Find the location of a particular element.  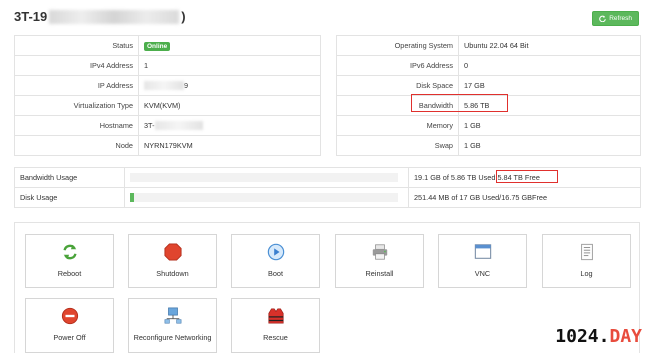

ip-value: 9 is located at coordinates (186, 85).